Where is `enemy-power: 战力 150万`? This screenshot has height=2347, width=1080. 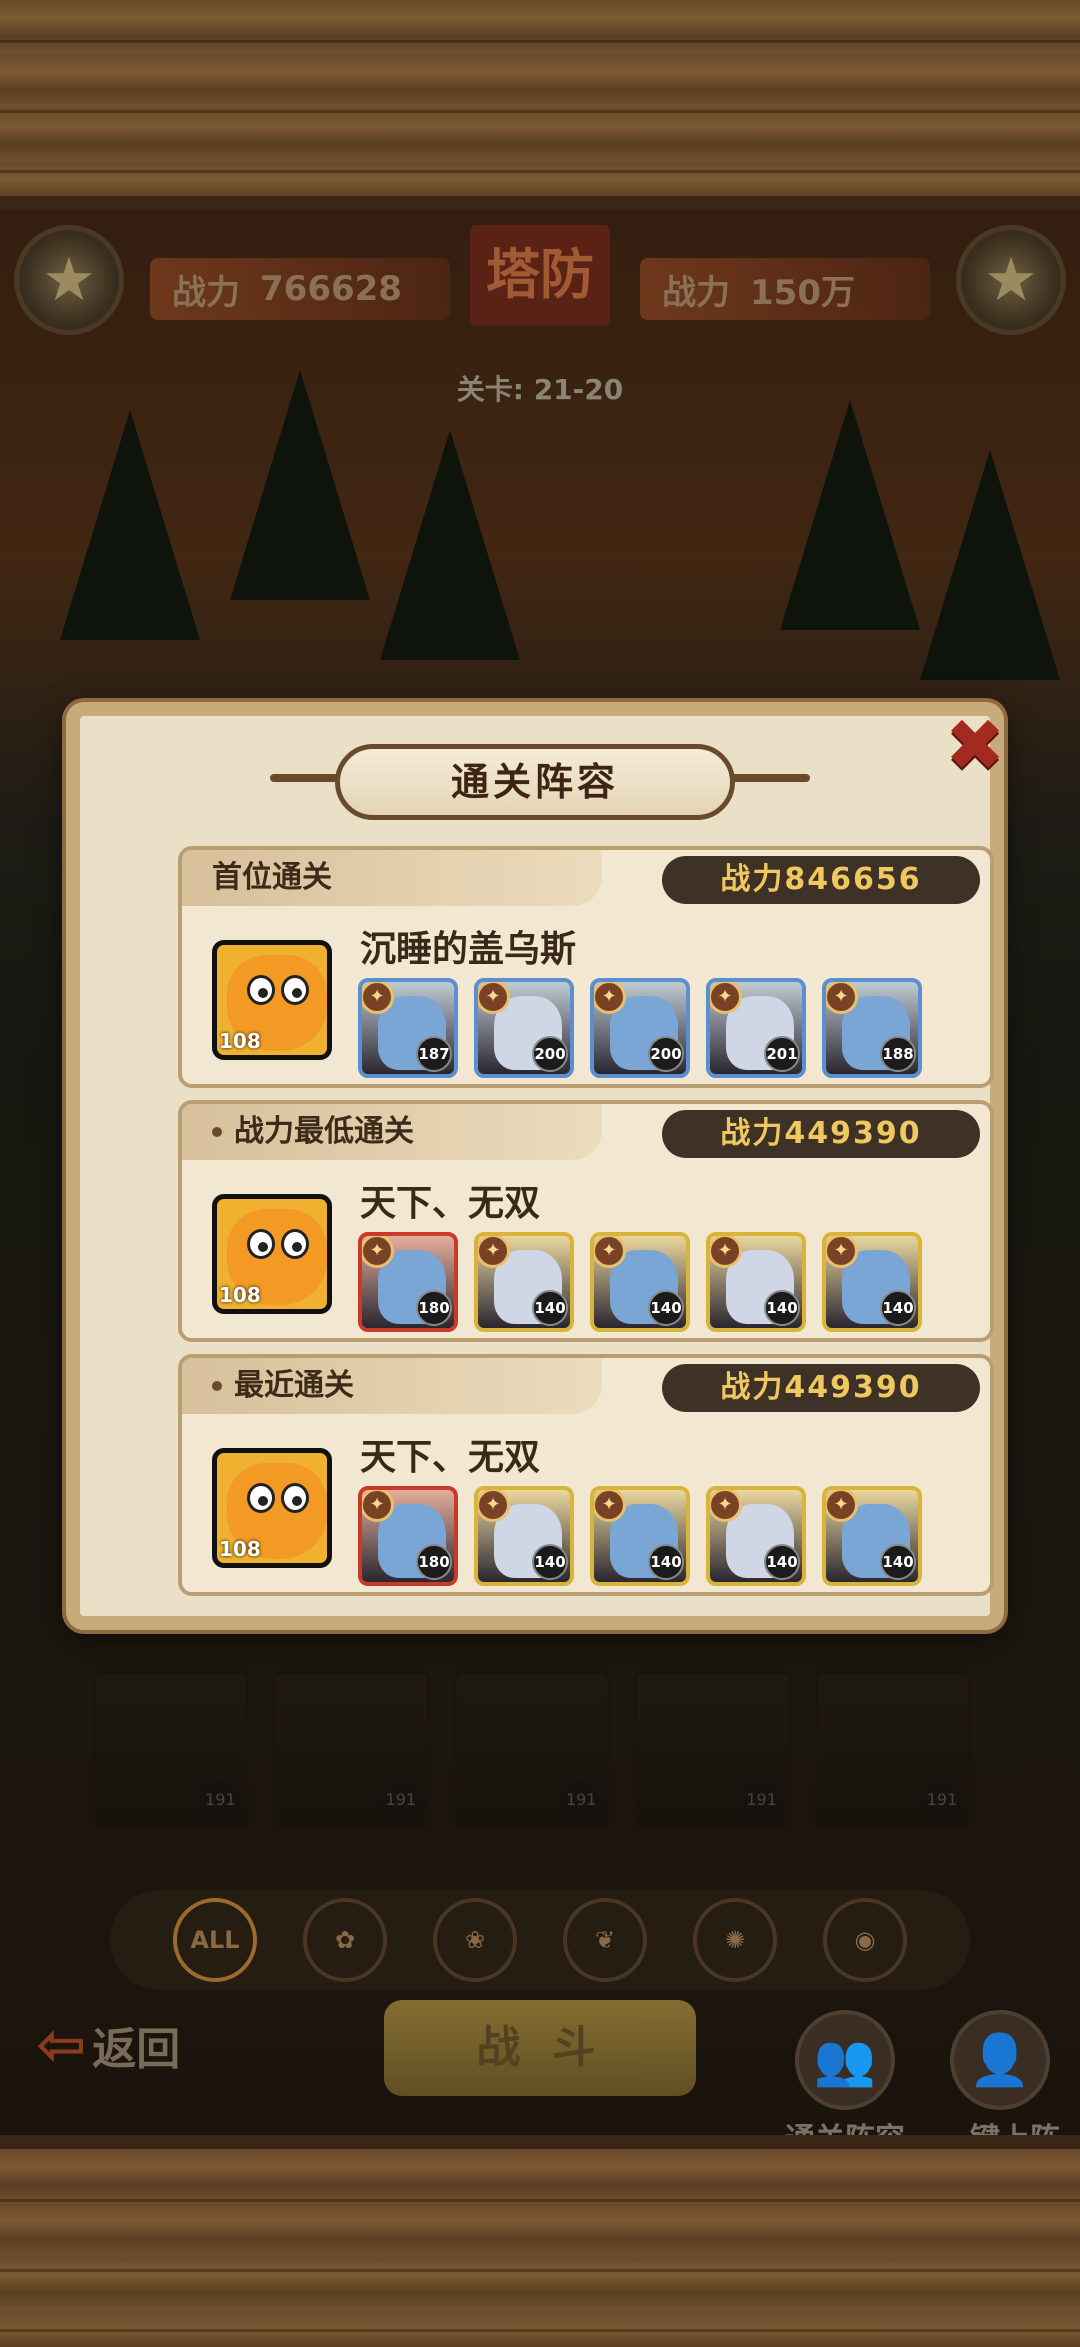 enemy-power: 战力 150万 is located at coordinates (785, 289).